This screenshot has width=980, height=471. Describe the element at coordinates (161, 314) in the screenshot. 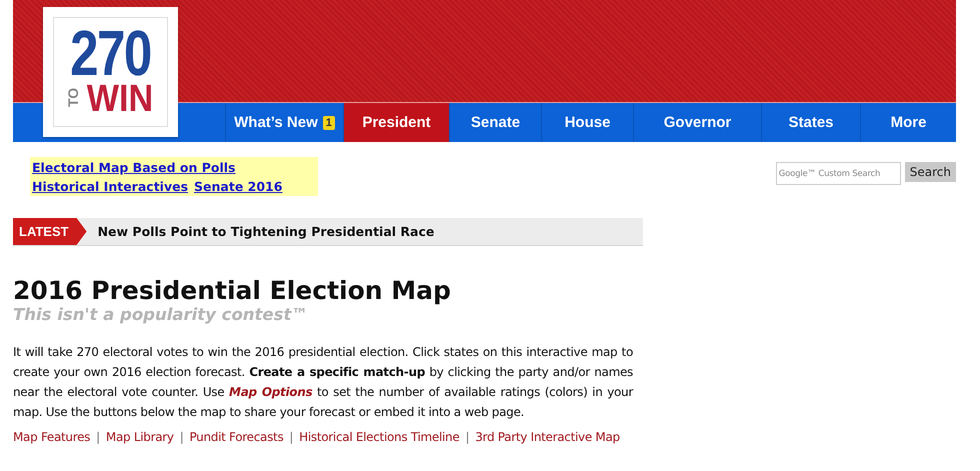

I see `tagline: This isn't a popularity contest™` at that location.